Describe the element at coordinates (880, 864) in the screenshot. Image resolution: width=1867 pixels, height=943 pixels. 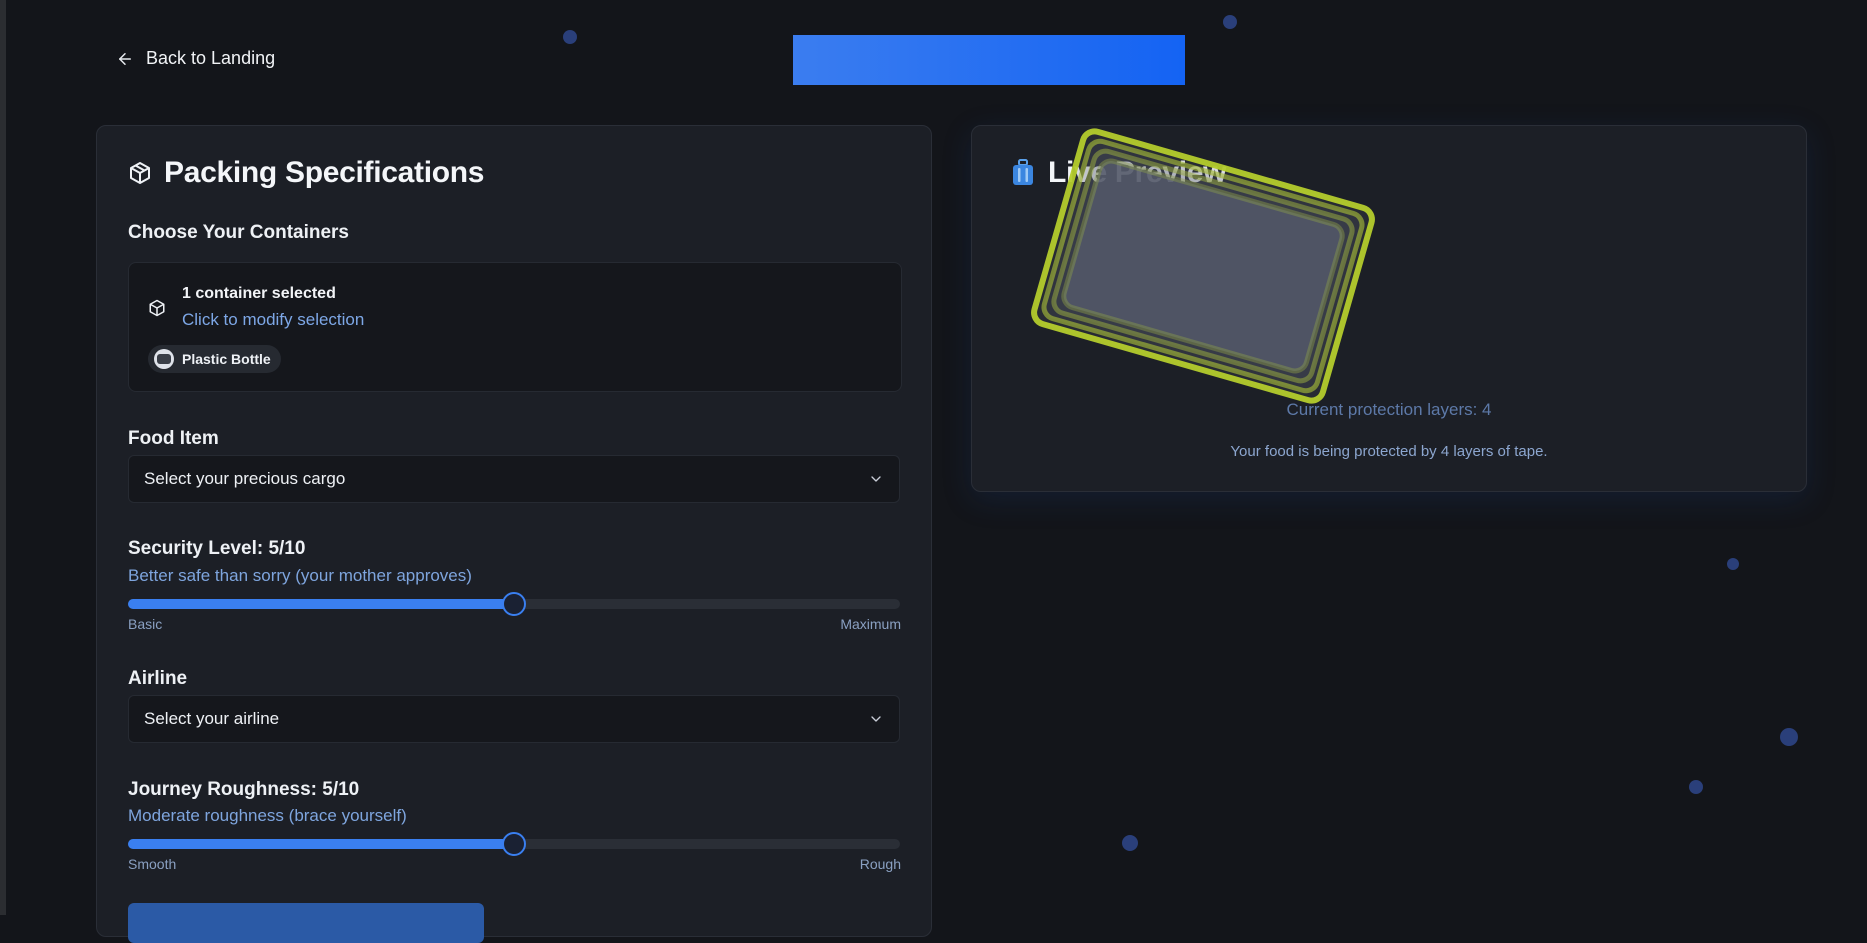
I see `roughness-max-label: Rough` at that location.